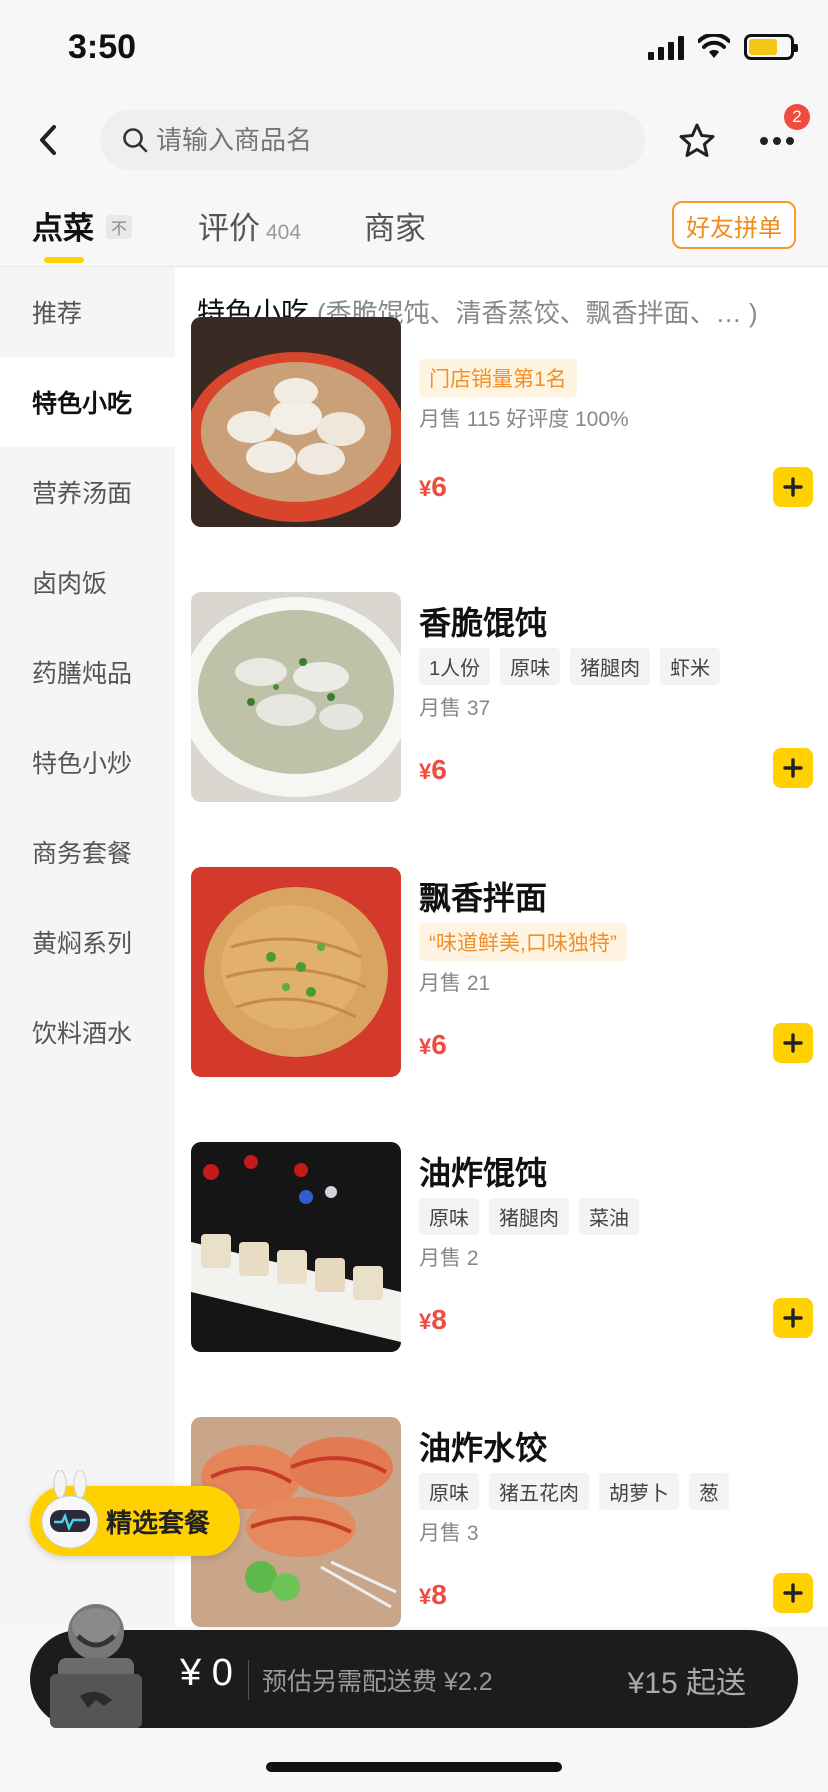  What do you see at coordinates (455, 666) in the screenshot?
I see `item-tag: 1人份` at bounding box center [455, 666].